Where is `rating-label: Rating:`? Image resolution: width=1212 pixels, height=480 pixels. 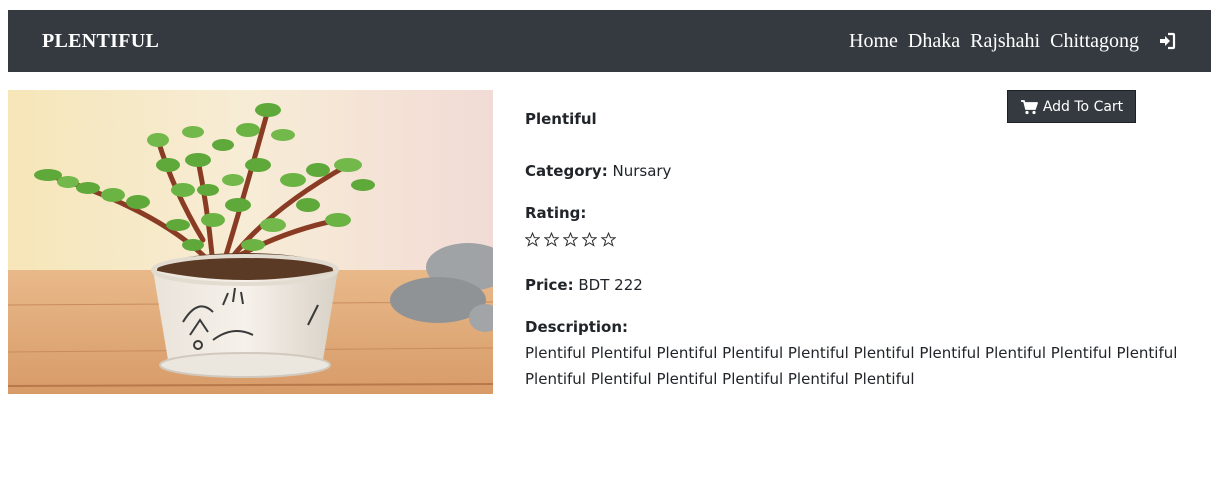 rating-label: Rating: is located at coordinates (556, 213).